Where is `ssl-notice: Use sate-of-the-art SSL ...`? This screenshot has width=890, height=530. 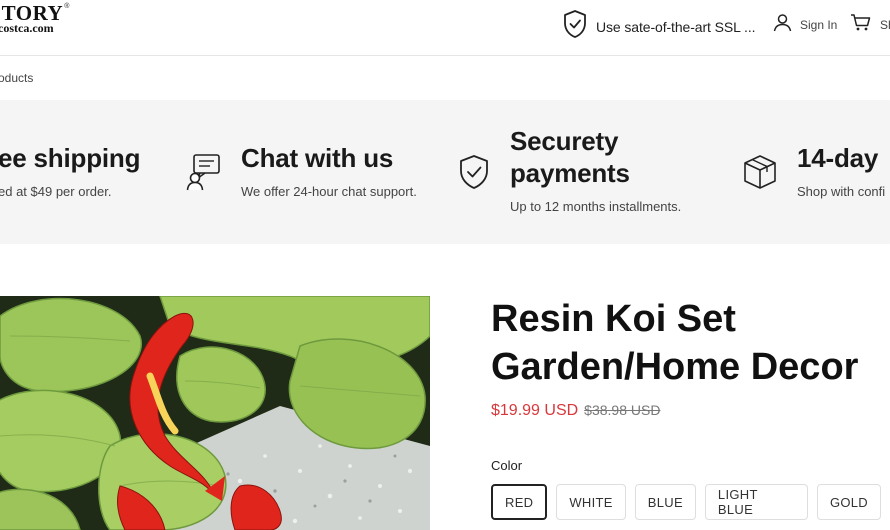 ssl-notice: Use sate-of-the-art SSL ... is located at coordinates (659, 26).